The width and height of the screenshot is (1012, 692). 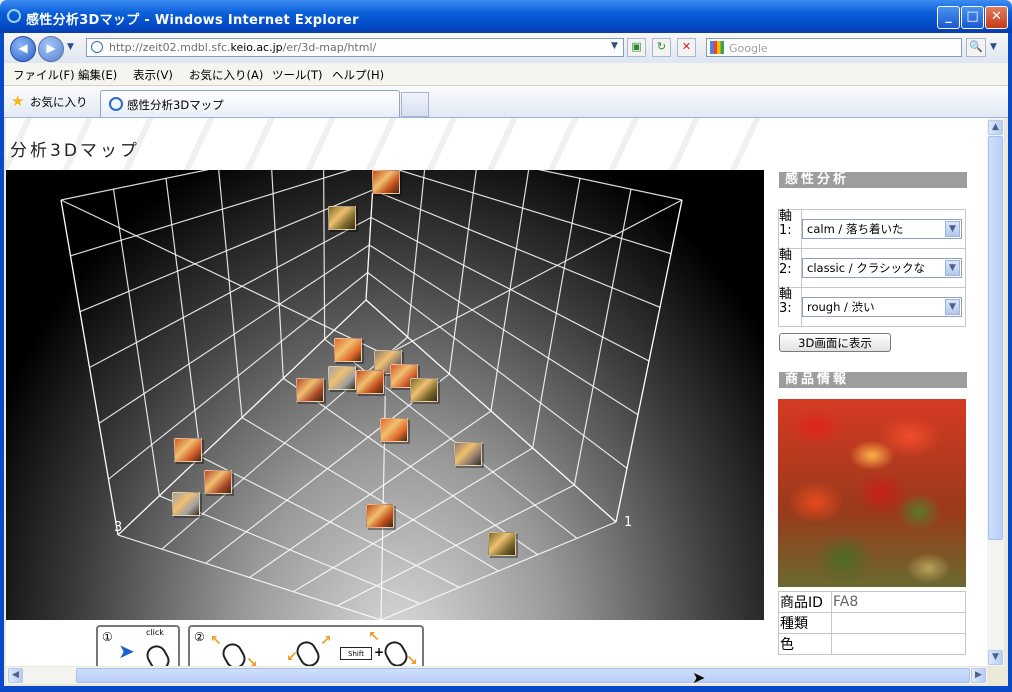 I want to click on pointer-icon: ➤, so click(x=126, y=651).